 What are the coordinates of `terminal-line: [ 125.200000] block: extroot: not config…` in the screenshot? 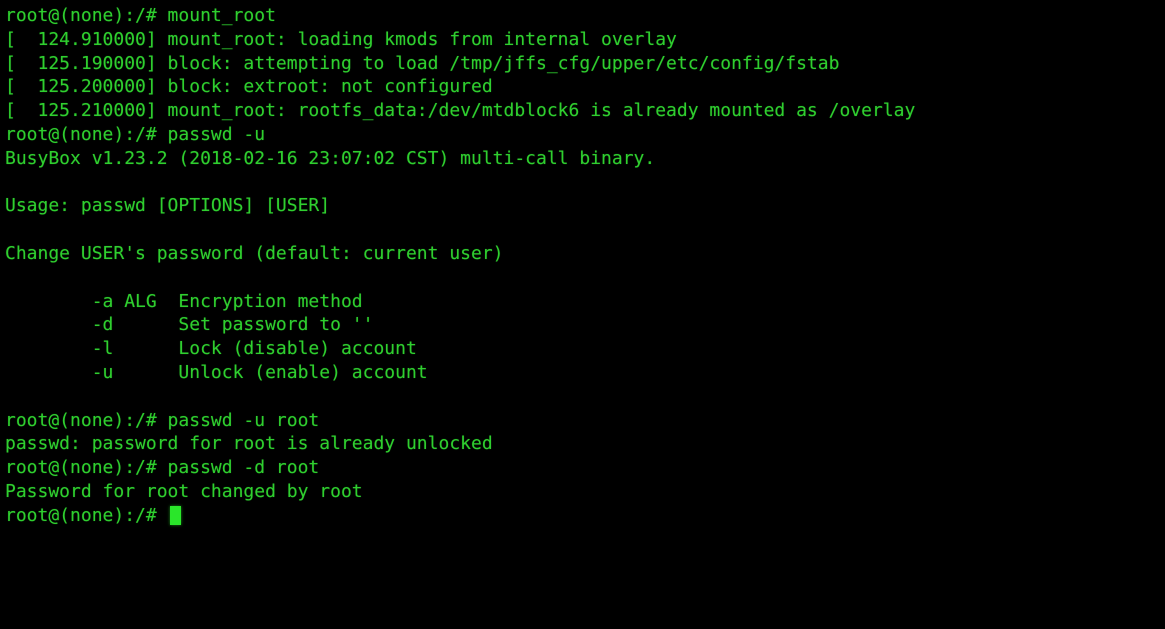 It's located at (249, 87).